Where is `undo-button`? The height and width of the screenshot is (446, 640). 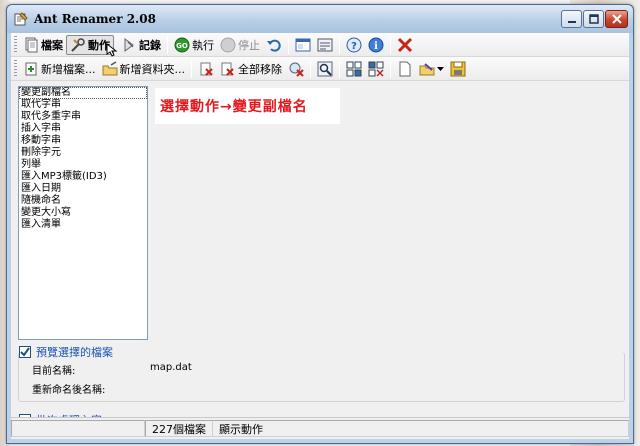 undo-button is located at coordinates (274, 45).